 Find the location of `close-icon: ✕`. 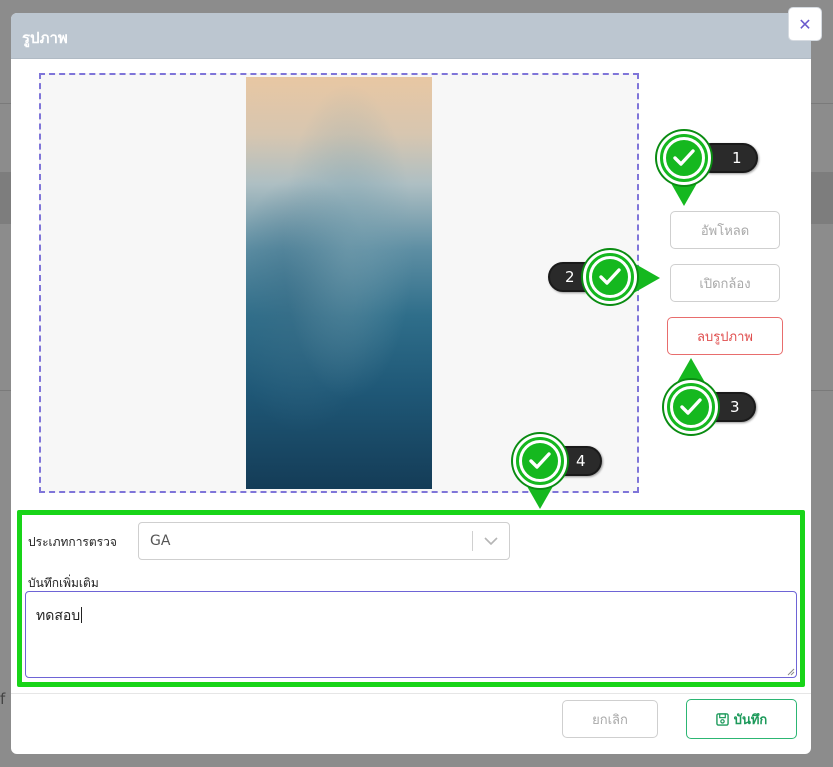

close-icon: ✕ is located at coordinates (805, 24).